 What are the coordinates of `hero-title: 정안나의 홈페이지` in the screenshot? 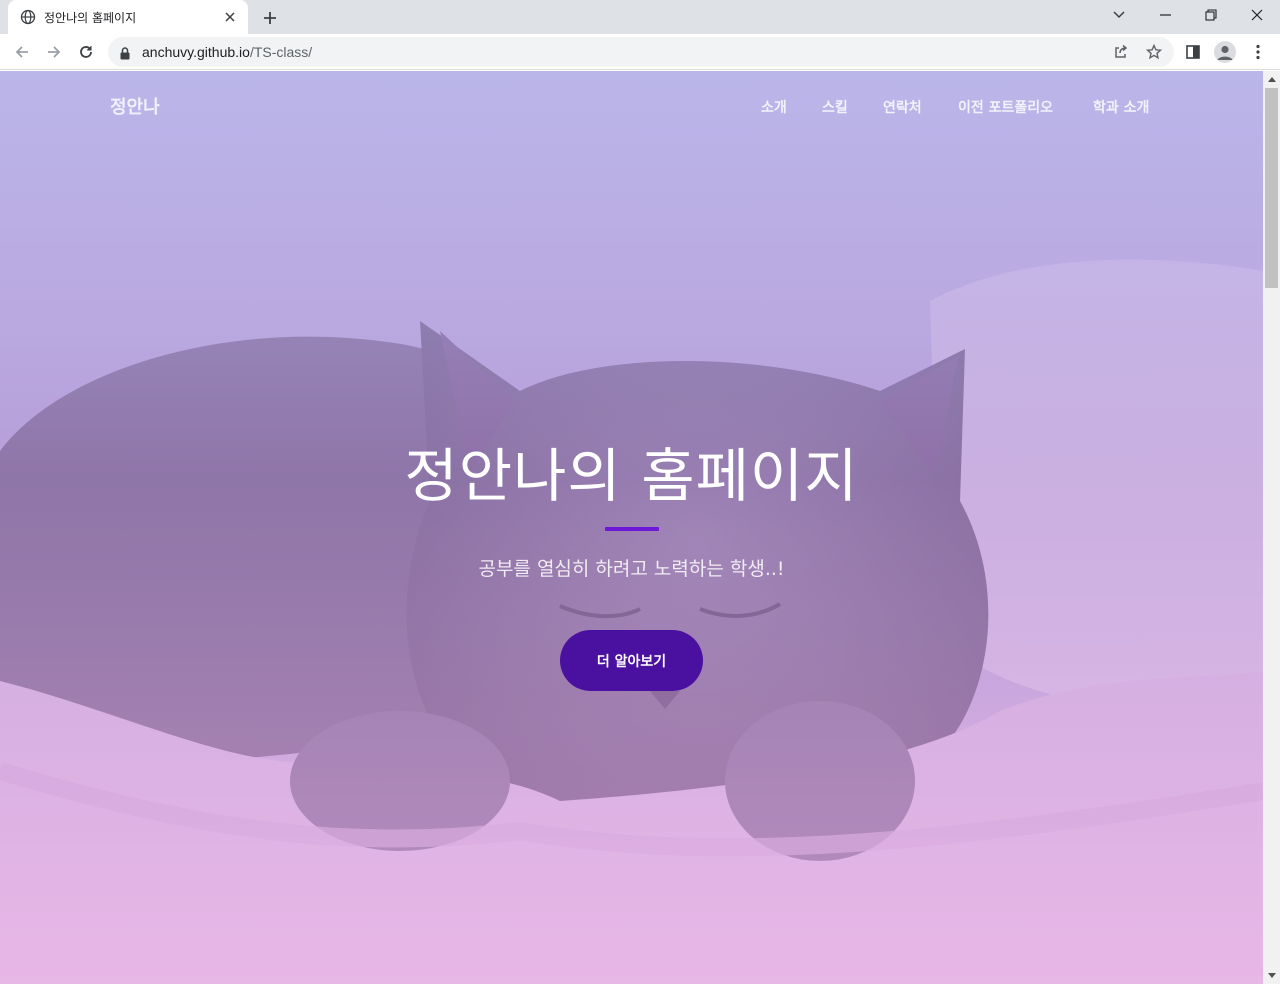 It's located at (631, 476).